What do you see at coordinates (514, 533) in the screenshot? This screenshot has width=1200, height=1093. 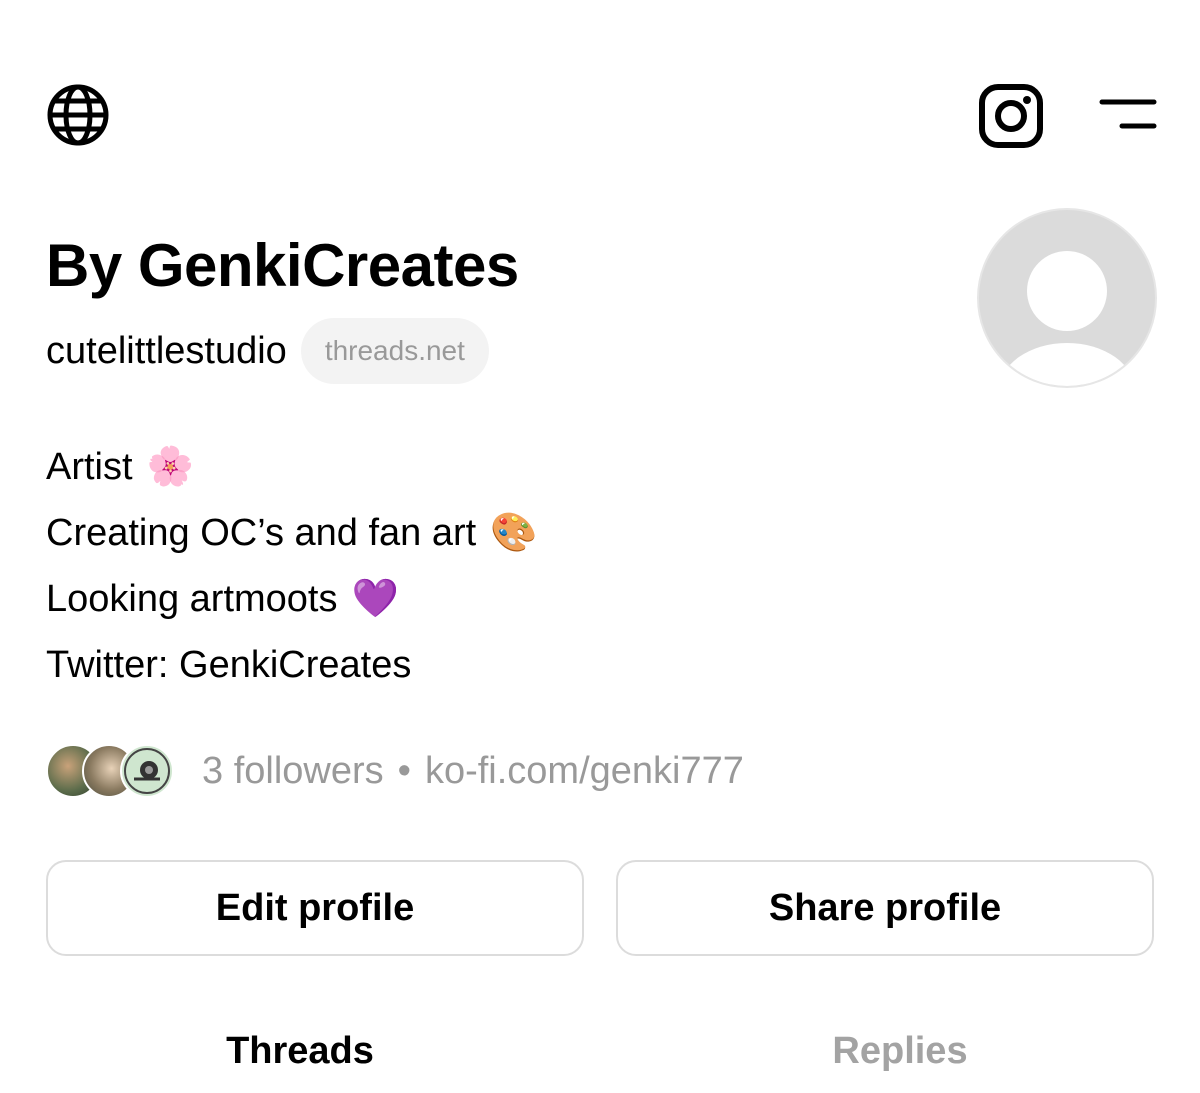 I see `palette-emoji: 🎨` at bounding box center [514, 533].